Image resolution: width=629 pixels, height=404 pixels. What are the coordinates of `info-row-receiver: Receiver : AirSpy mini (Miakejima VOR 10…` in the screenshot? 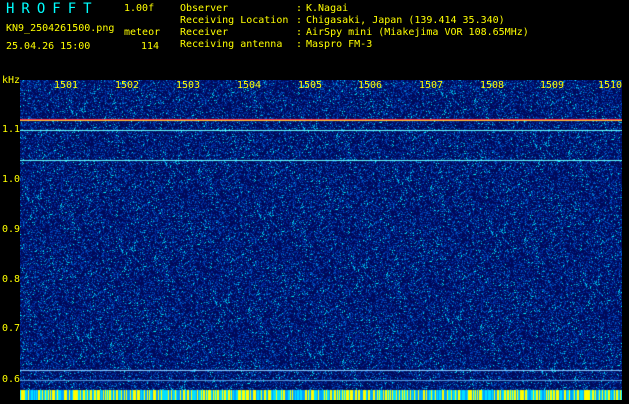 It's located at (314, 33).